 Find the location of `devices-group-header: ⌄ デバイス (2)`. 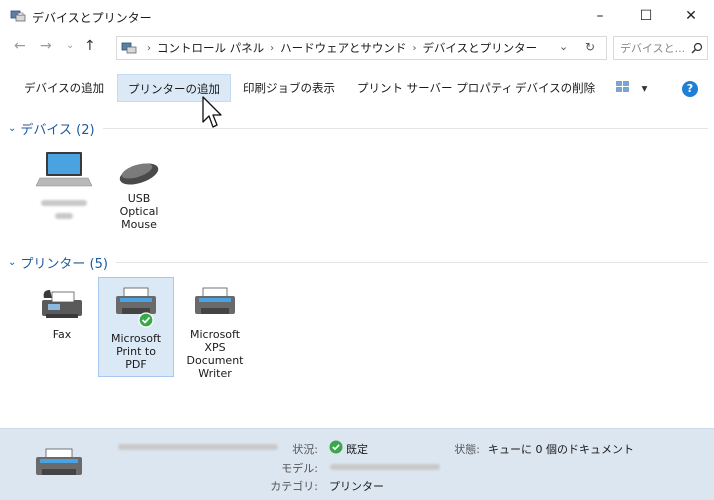

devices-group-header: ⌄ デバイス (2) is located at coordinates (358, 128).